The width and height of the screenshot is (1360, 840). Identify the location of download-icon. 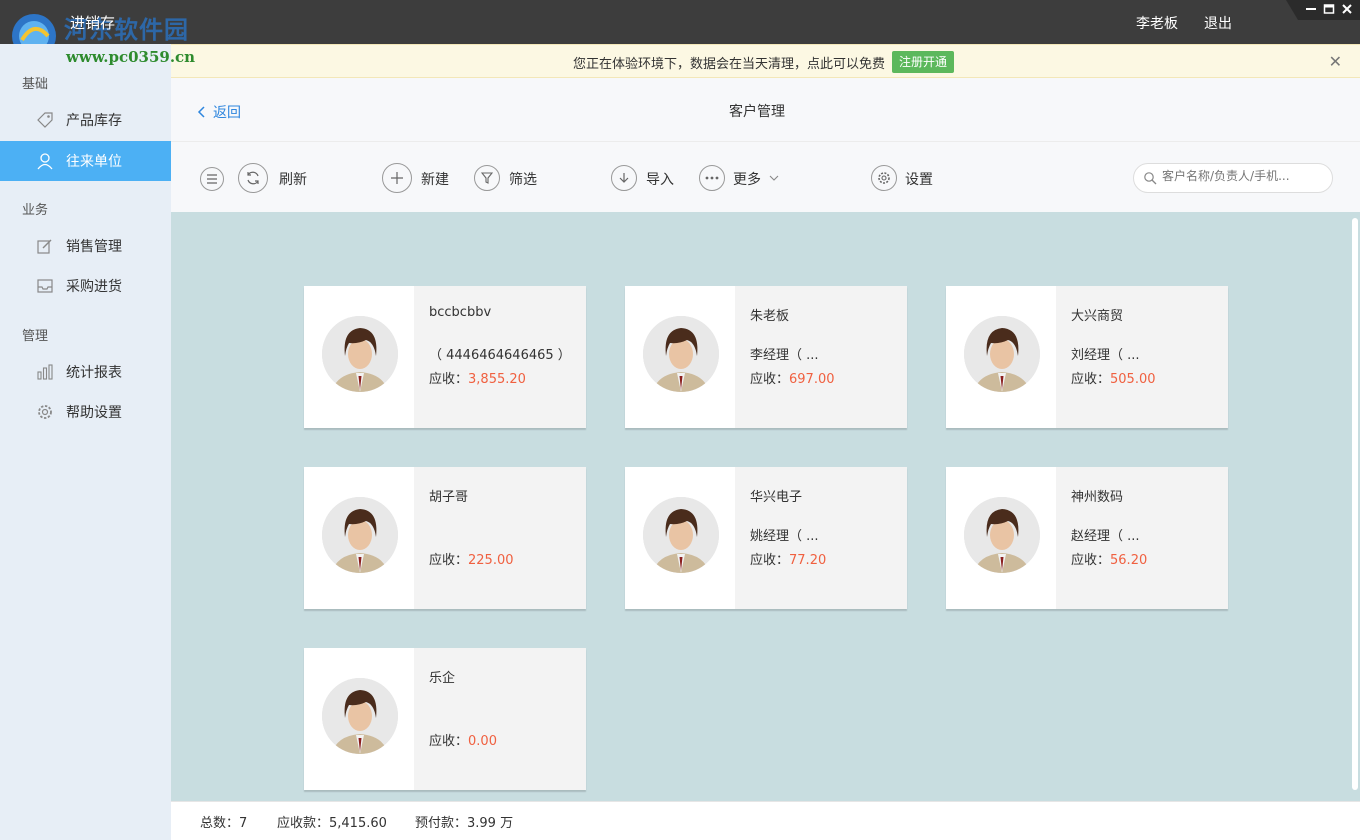
(624, 178).